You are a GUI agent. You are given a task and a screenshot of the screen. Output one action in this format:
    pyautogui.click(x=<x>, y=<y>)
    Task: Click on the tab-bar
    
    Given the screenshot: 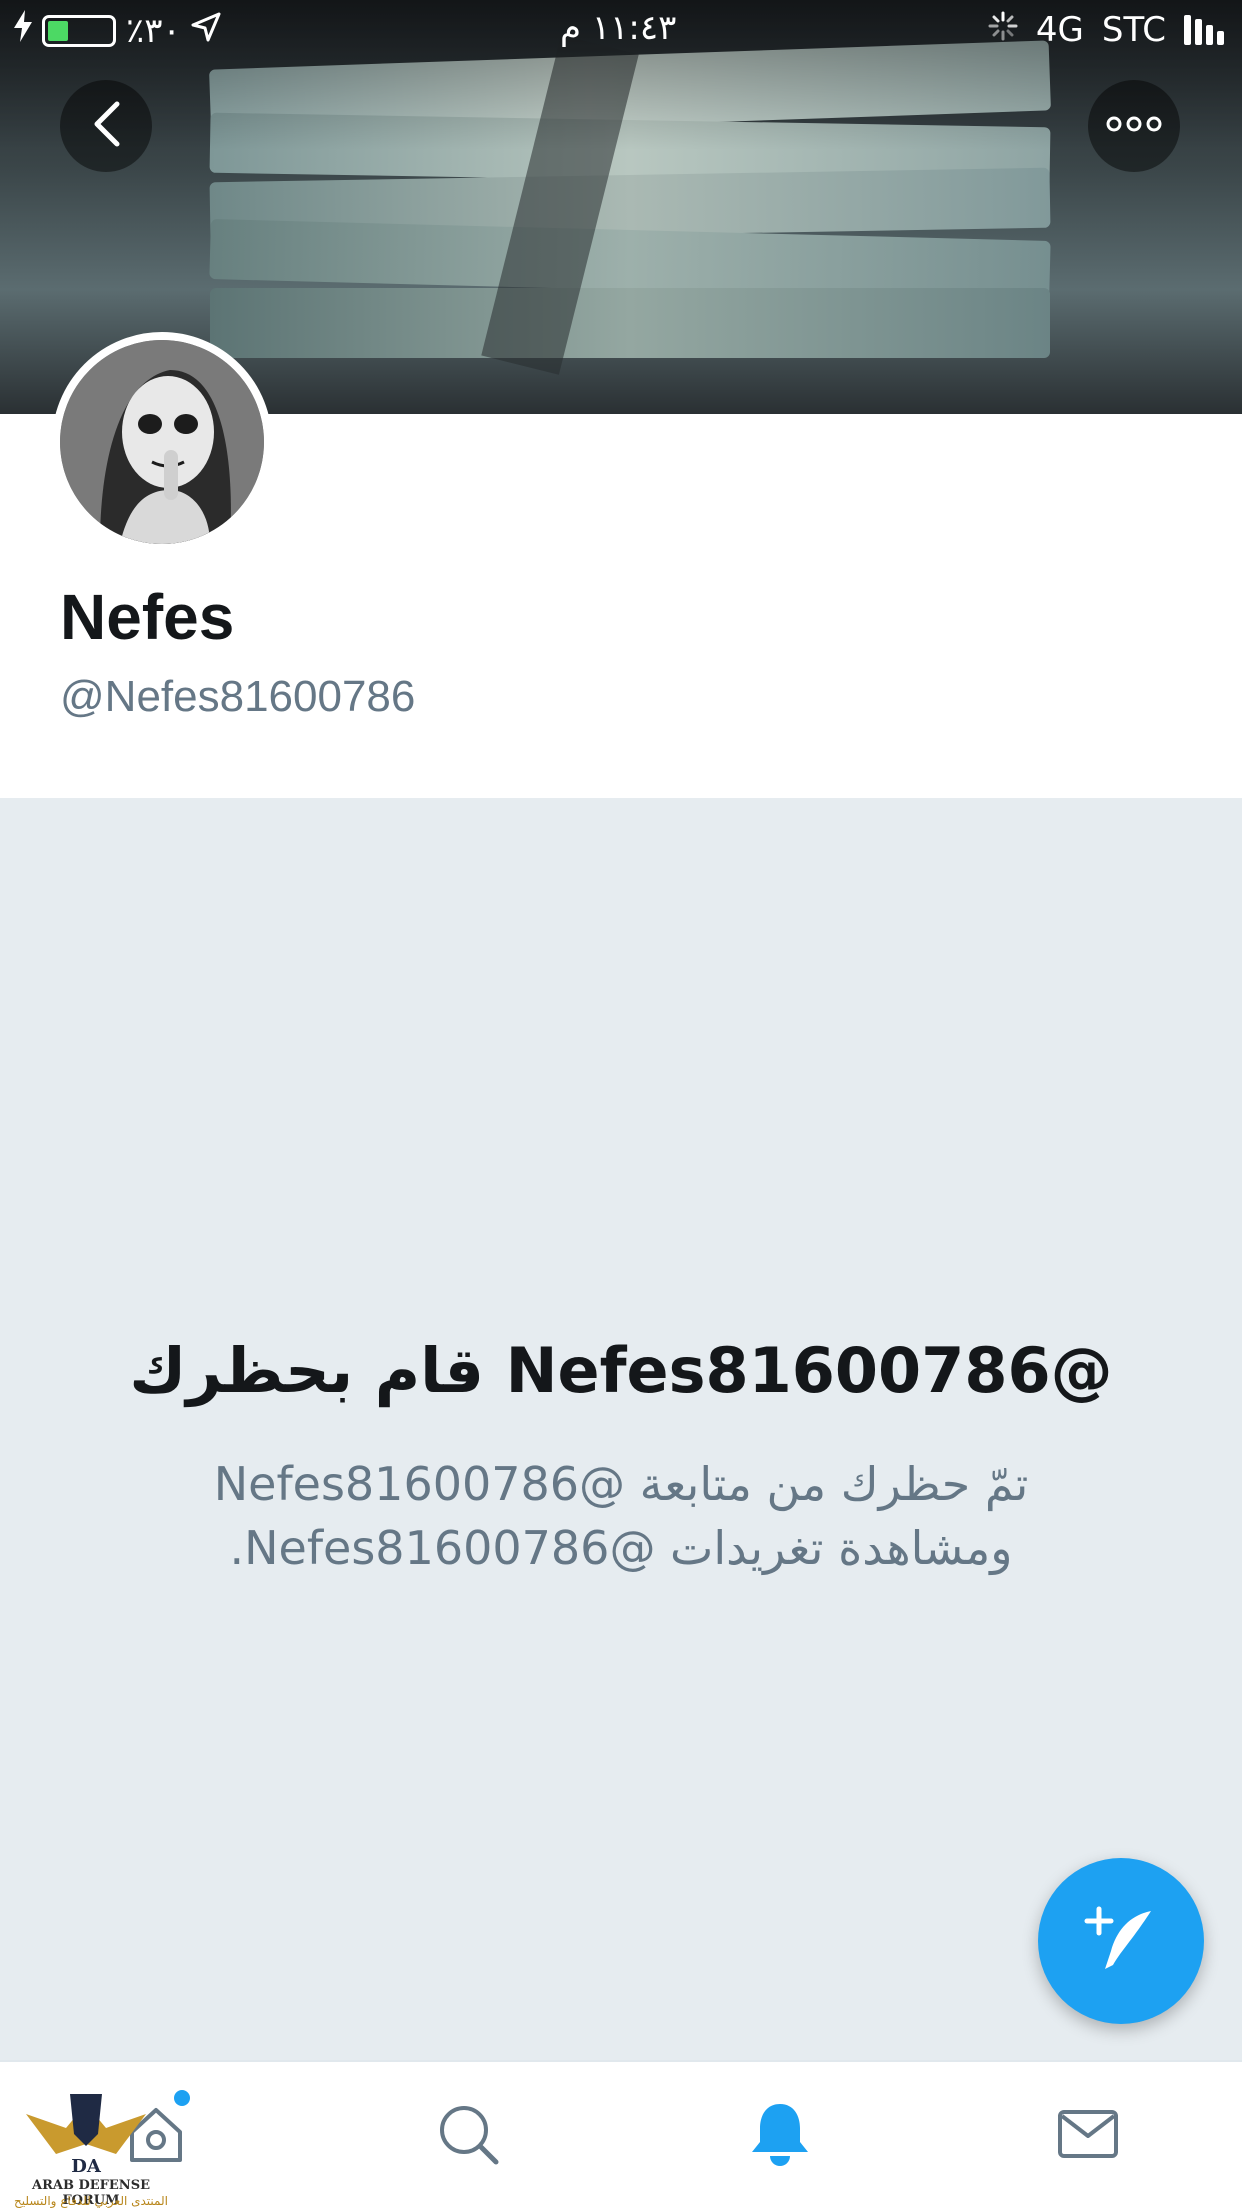 What is the action you would take?
    pyautogui.click(x=621, y=2134)
    